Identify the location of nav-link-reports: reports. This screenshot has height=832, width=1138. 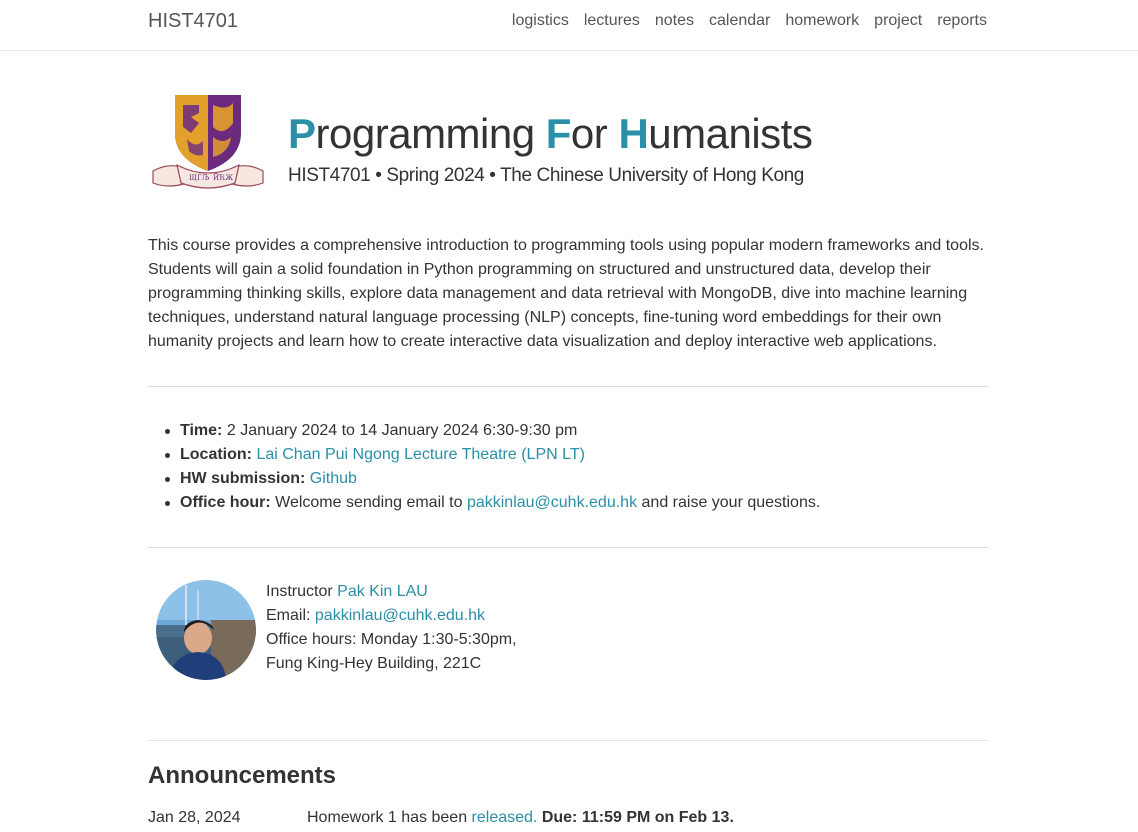
(962, 21).